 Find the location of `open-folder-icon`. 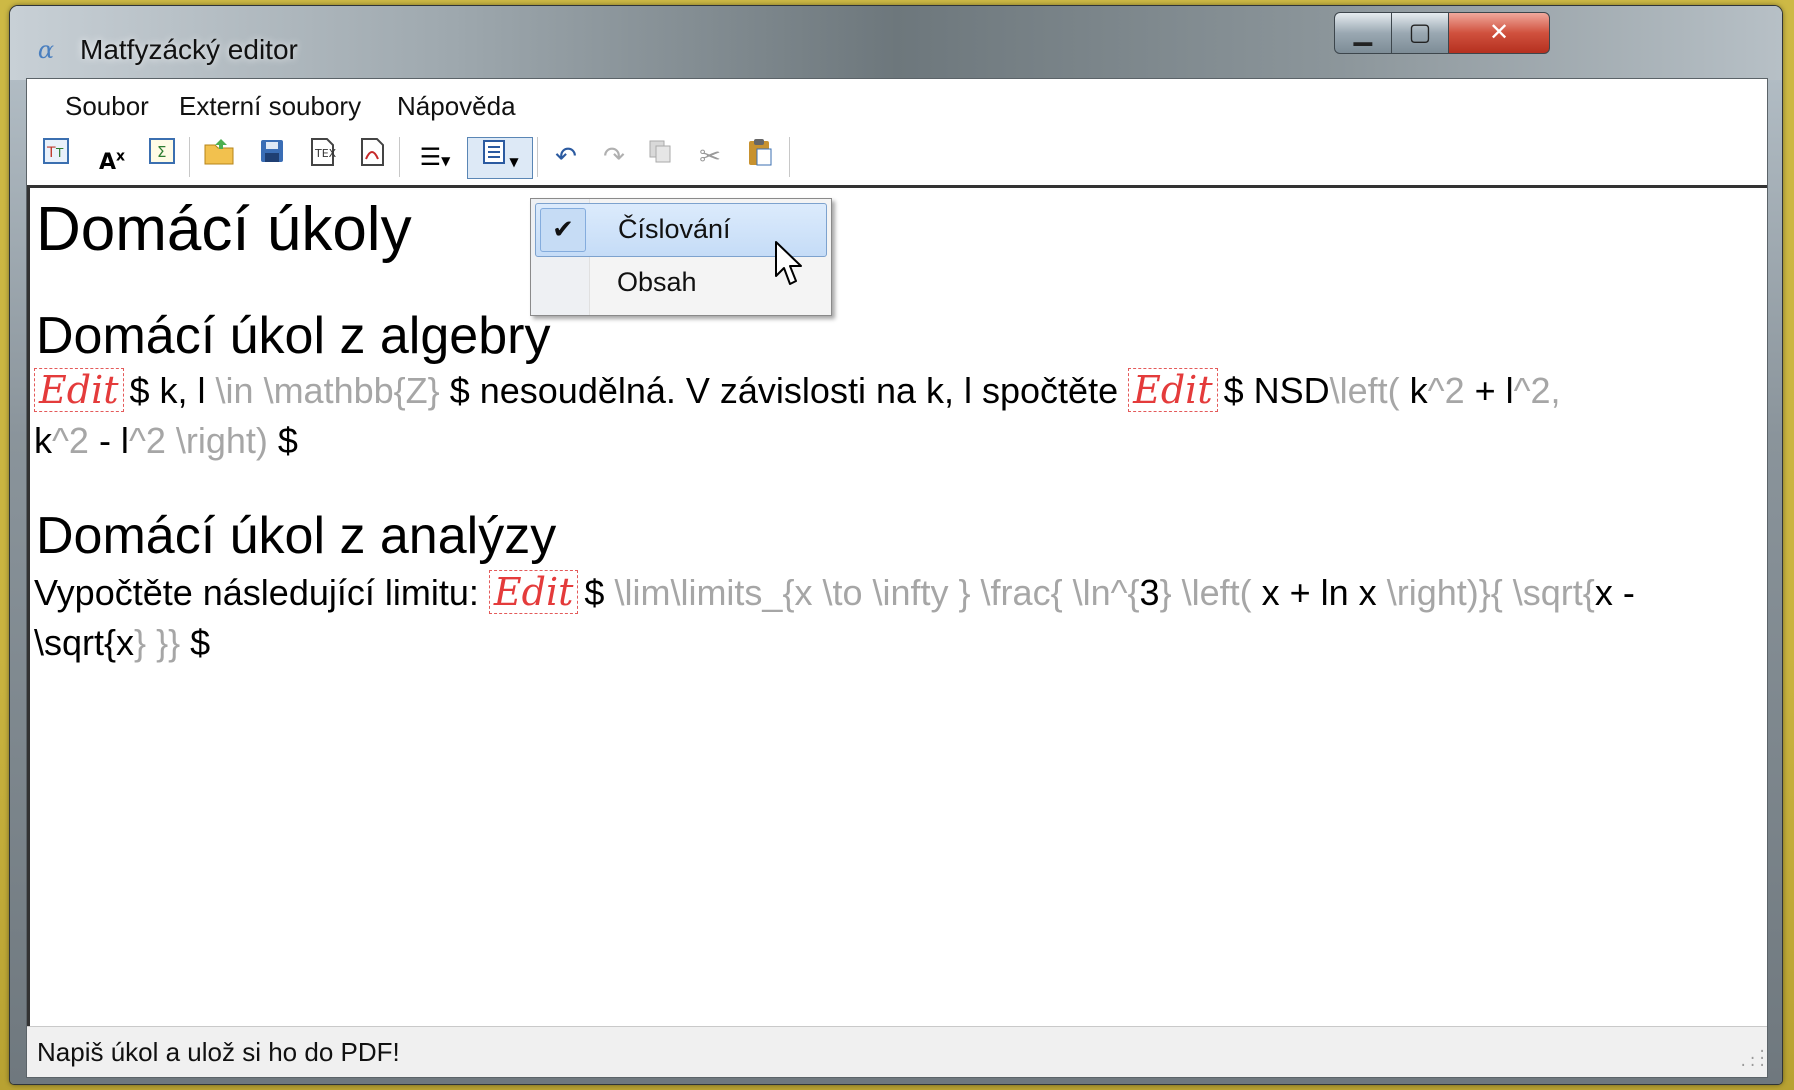

open-folder-icon is located at coordinates (220, 156).